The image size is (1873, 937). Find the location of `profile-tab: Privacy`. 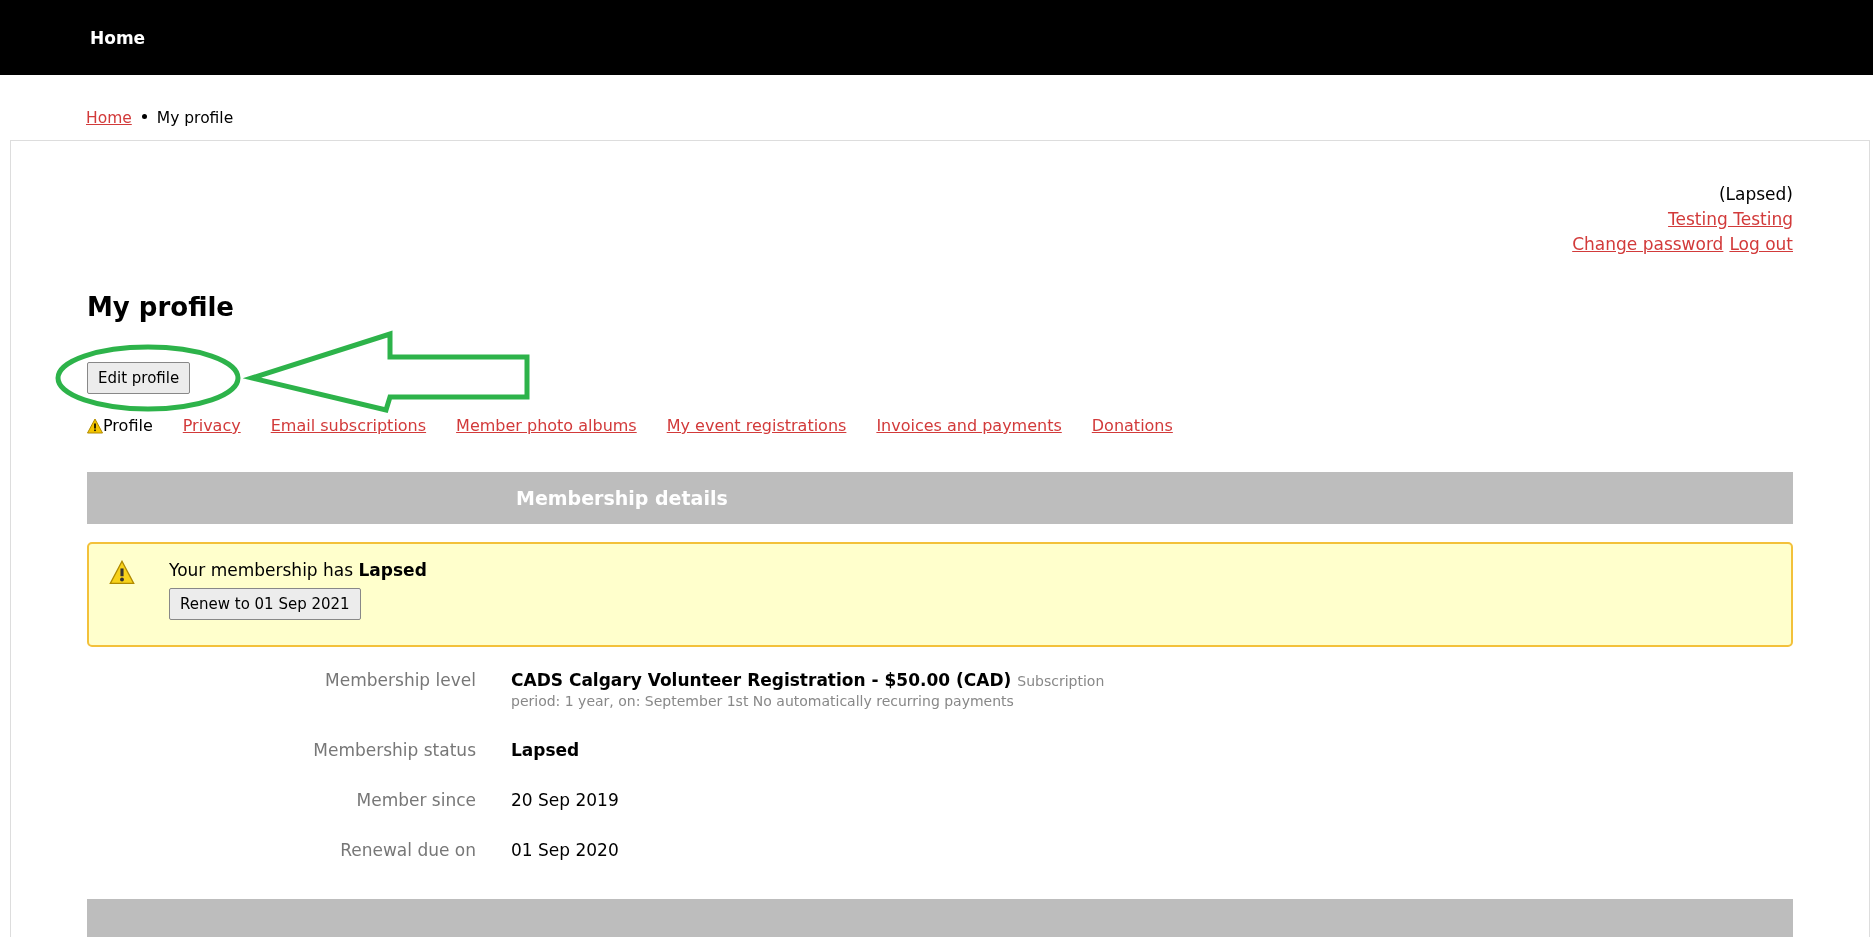

profile-tab: Privacy is located at coordinates (211, 426).